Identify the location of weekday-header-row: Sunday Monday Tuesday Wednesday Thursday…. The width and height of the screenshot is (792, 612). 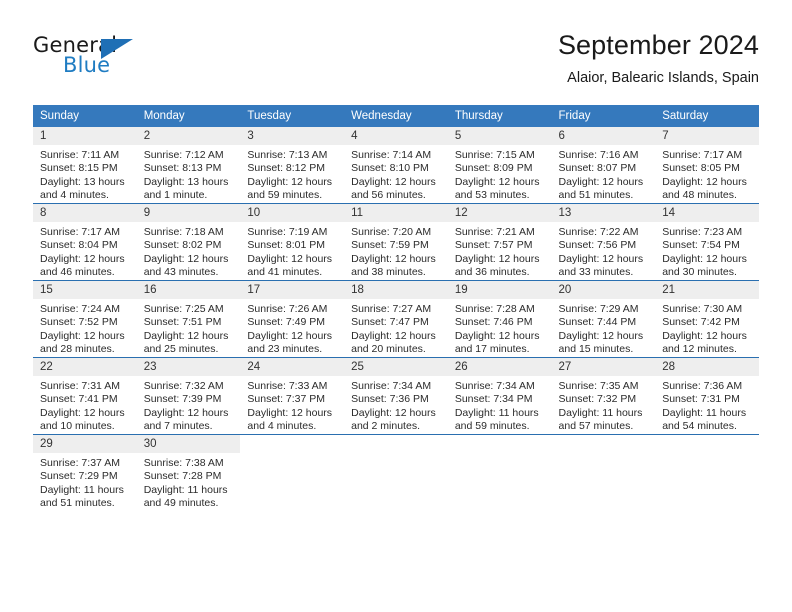
(396, 116).